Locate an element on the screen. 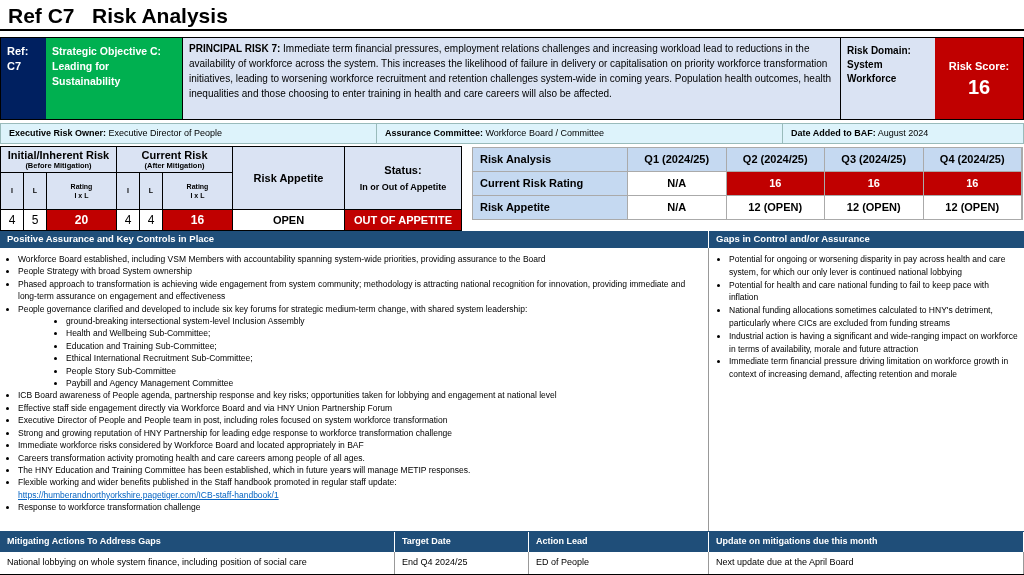 The image size is (1024, 575). rating-cell: 16 is located at coordinates (197, 220).